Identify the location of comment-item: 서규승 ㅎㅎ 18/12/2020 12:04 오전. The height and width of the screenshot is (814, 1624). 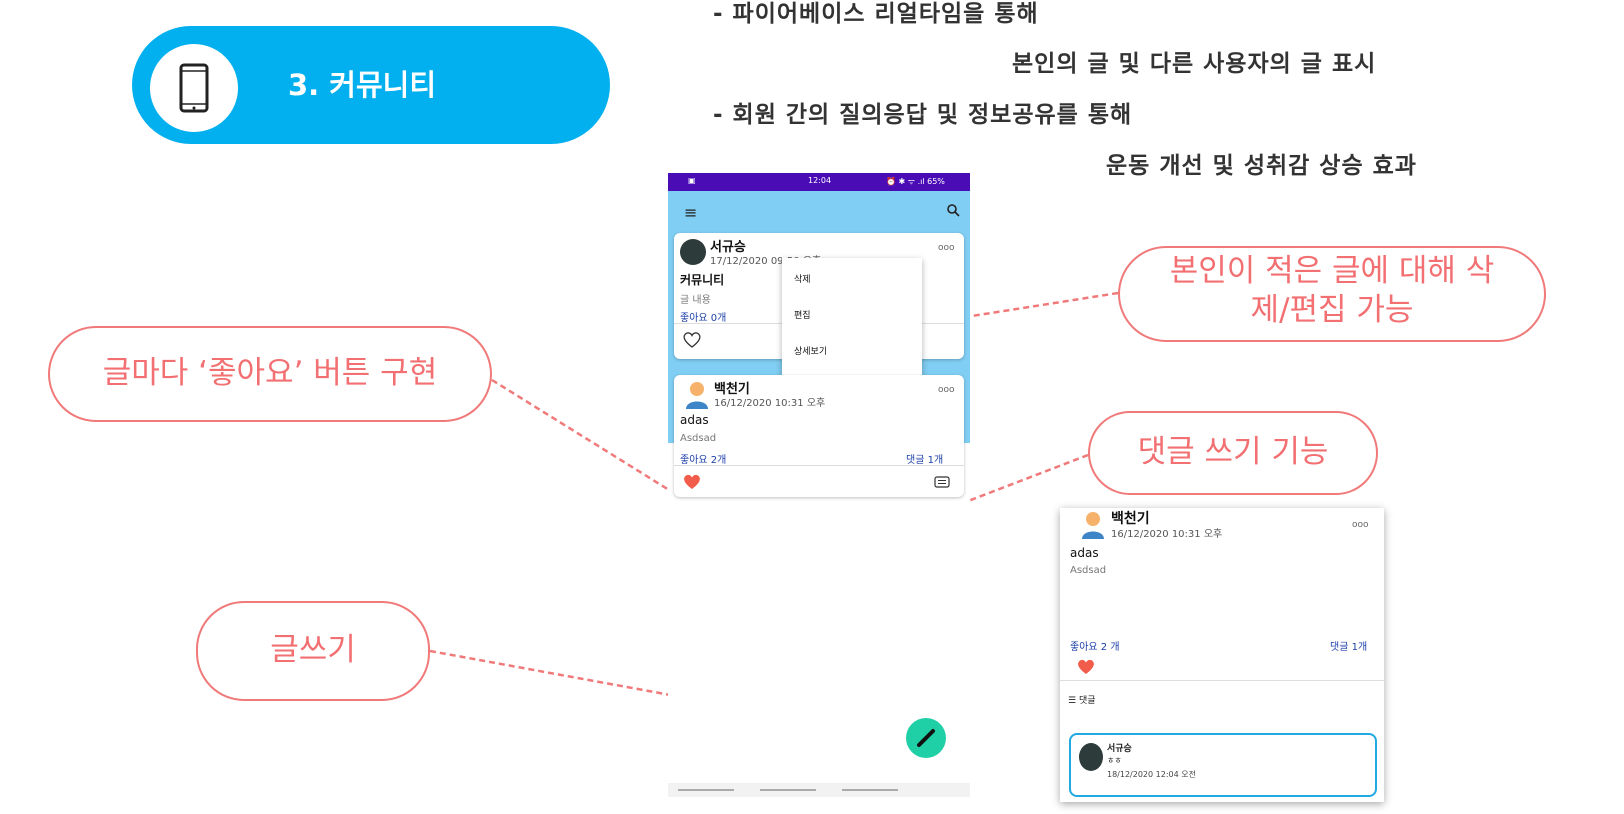
(1223, 765).